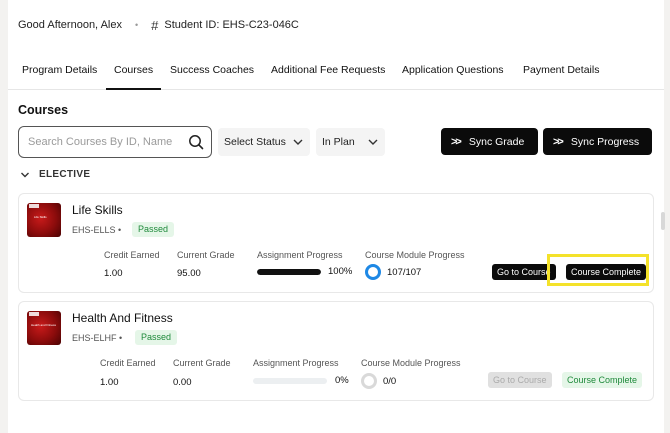  What do you see at coordinates (155, 25) in the screenshot?
I see `hash-icon: #` at bounding box center [155, 25].